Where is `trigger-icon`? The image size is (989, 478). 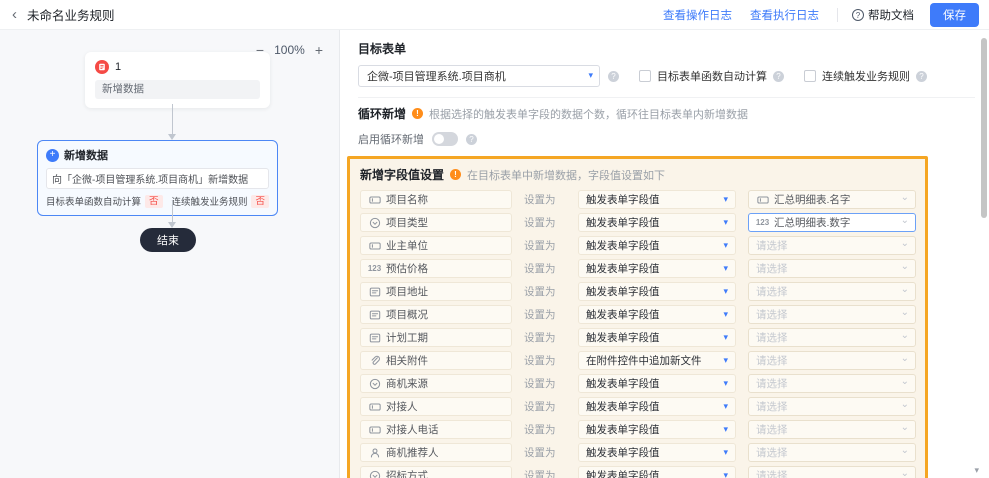 trigger-icon is located at coordinates (102, 67).